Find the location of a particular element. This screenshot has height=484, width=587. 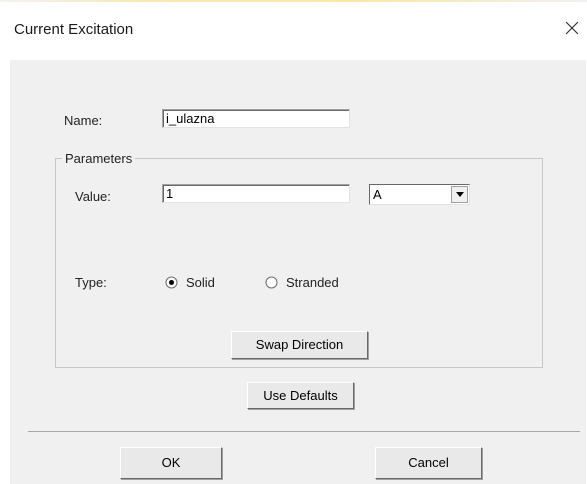

value-input: 1 is located at coordinates (256, 193).